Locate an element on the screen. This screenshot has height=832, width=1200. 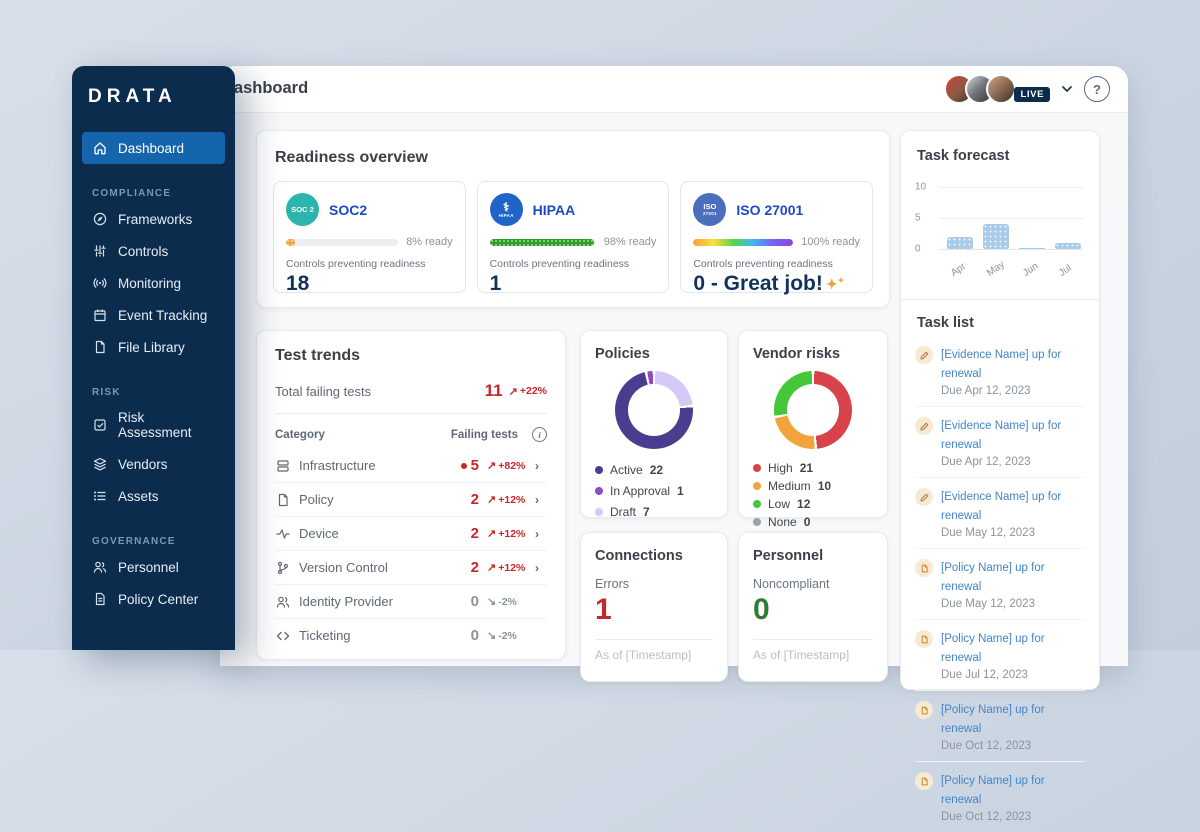
sidebar-item-file-library: File Library is located at coordinates (153, 347).